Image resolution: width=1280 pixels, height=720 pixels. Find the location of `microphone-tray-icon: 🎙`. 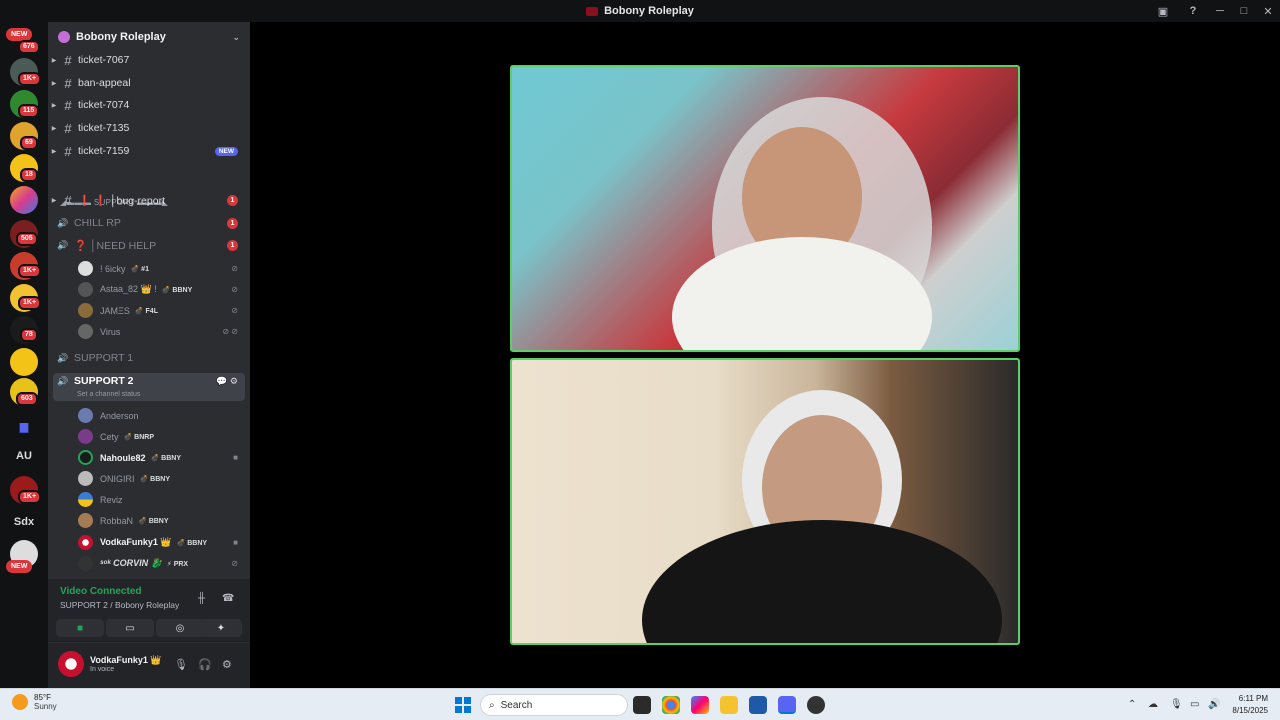

microphone-tray-icon: 🎙 is located at coordinates (1176, 704).